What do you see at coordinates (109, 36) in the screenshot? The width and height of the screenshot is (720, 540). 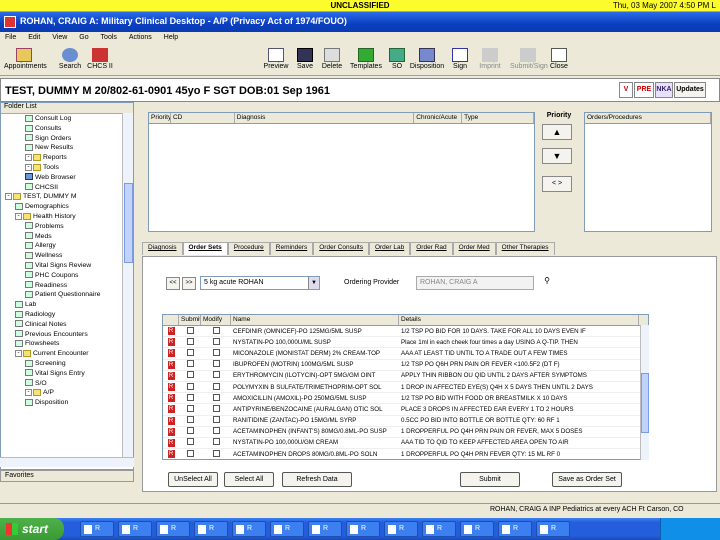 I see `menu-tools: Tools` at bounding box center [109, 36].